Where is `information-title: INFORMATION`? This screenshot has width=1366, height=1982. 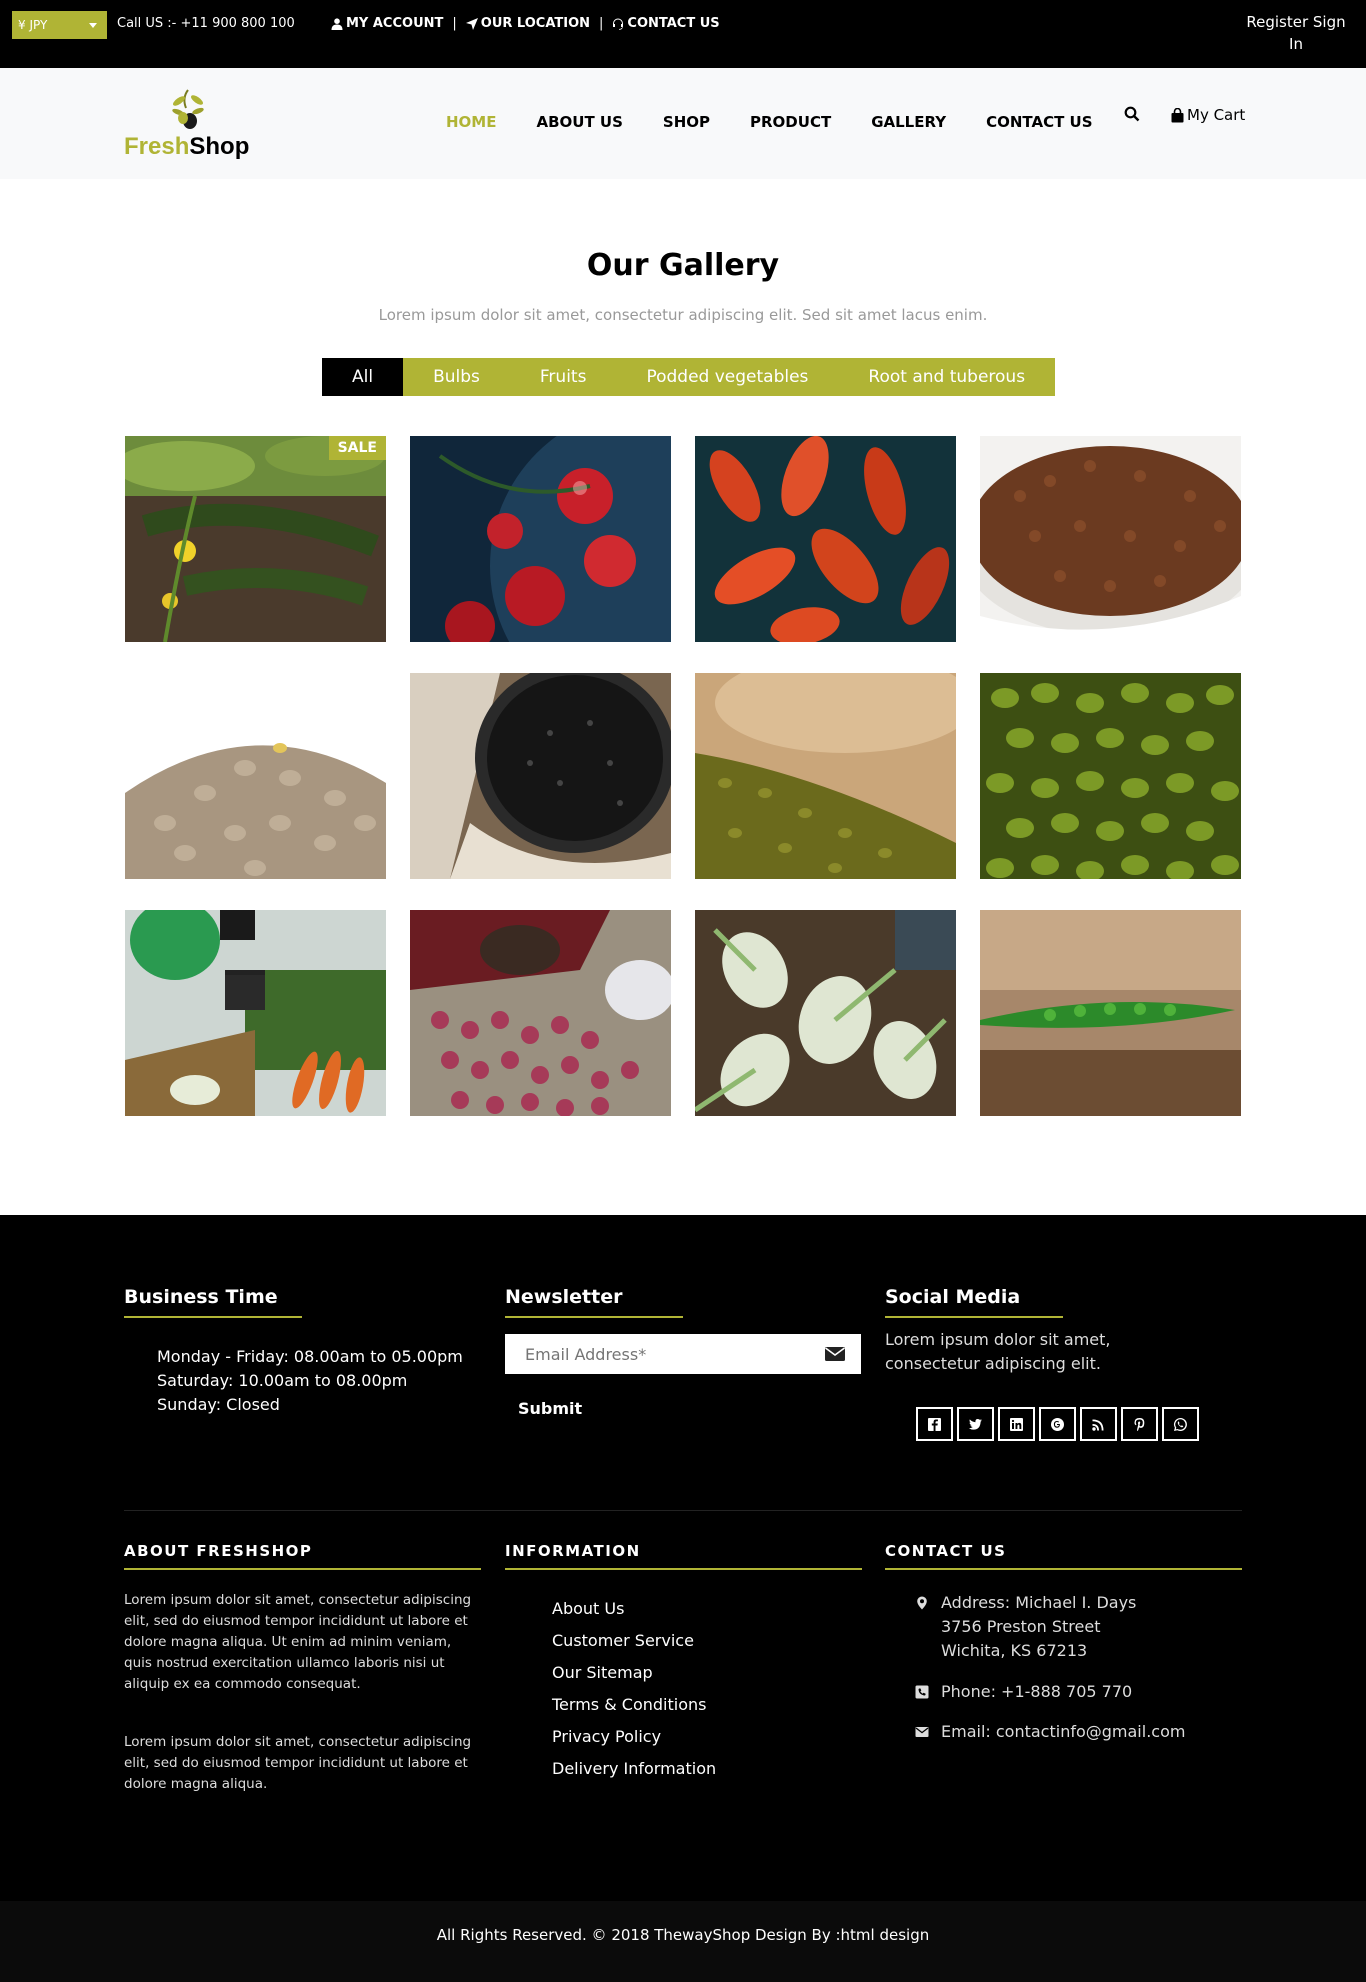
information-title: INFORMATION is located at coordinates (683, 1556).